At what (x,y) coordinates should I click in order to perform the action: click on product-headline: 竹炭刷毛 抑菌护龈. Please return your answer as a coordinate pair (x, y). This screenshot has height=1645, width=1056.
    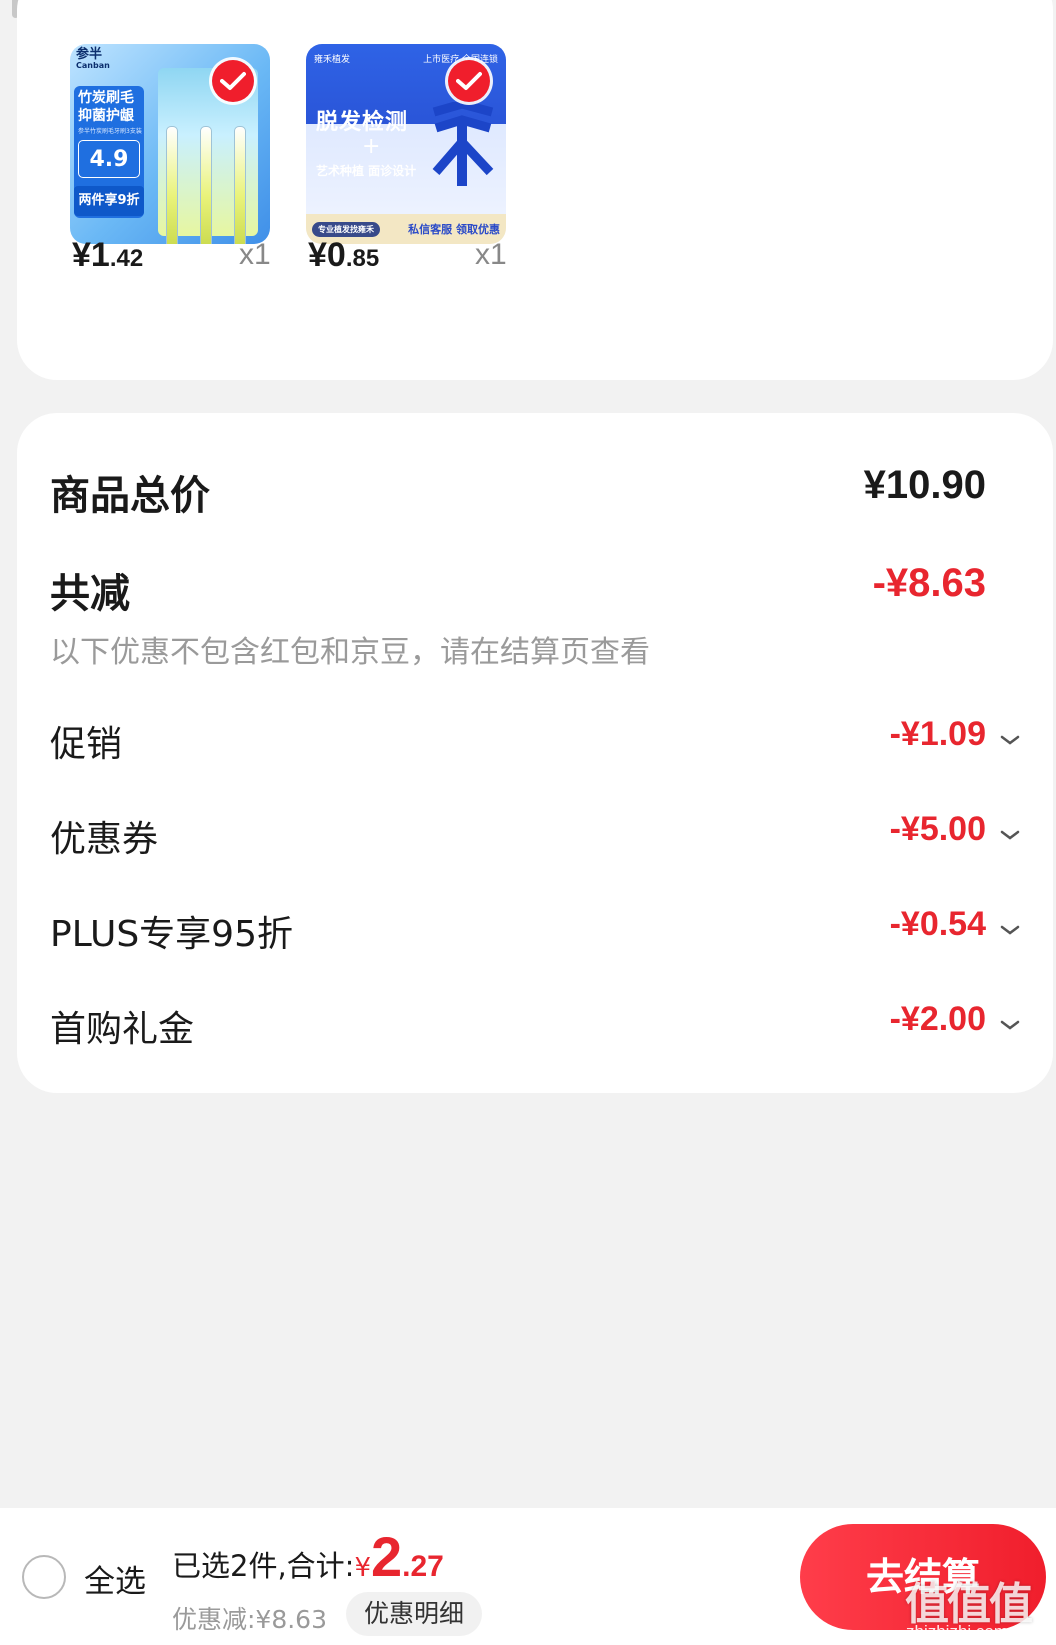
    Looking at the image, I should click on (106, 107).